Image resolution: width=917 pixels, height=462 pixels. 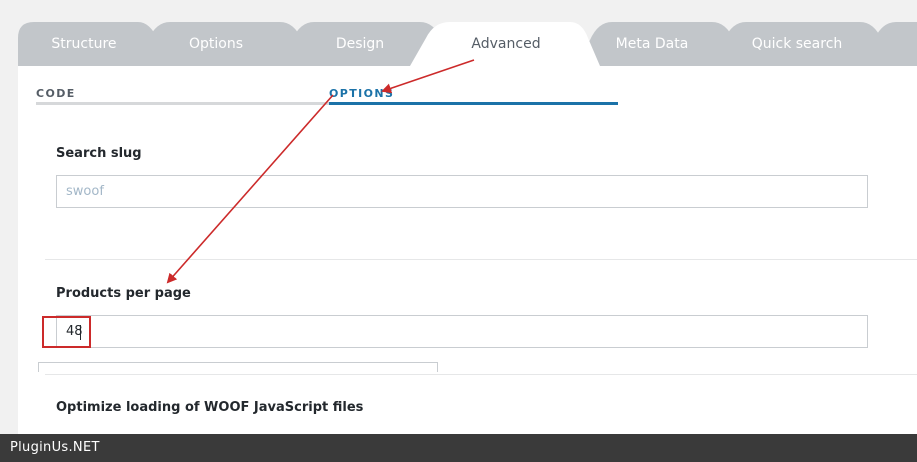 I want to click on search-slug-input: swoof, so click(x=462, y=191).